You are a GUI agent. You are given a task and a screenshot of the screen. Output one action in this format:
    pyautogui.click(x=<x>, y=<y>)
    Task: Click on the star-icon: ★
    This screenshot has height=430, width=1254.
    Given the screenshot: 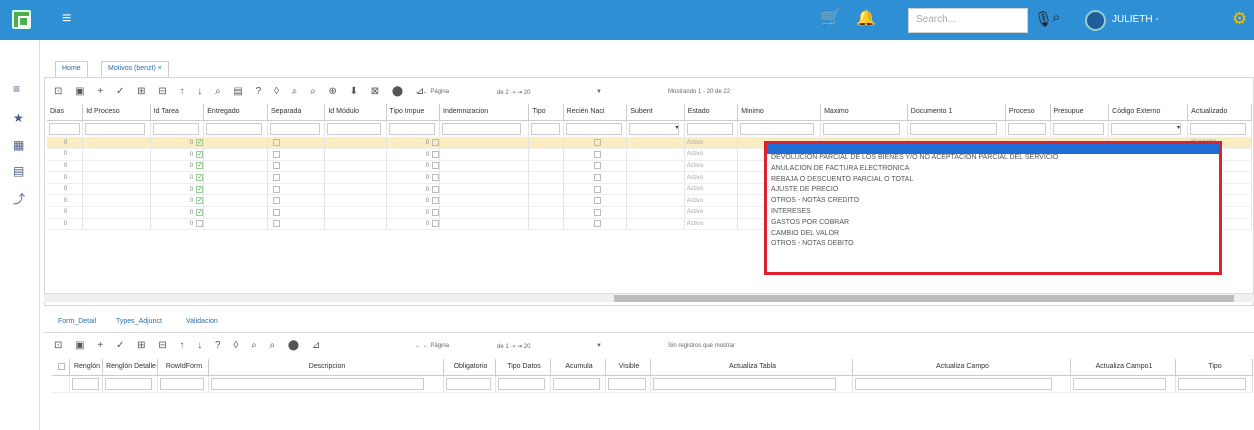 What is the action you would take?
    pyautogui.click(x=18, y=118)
    